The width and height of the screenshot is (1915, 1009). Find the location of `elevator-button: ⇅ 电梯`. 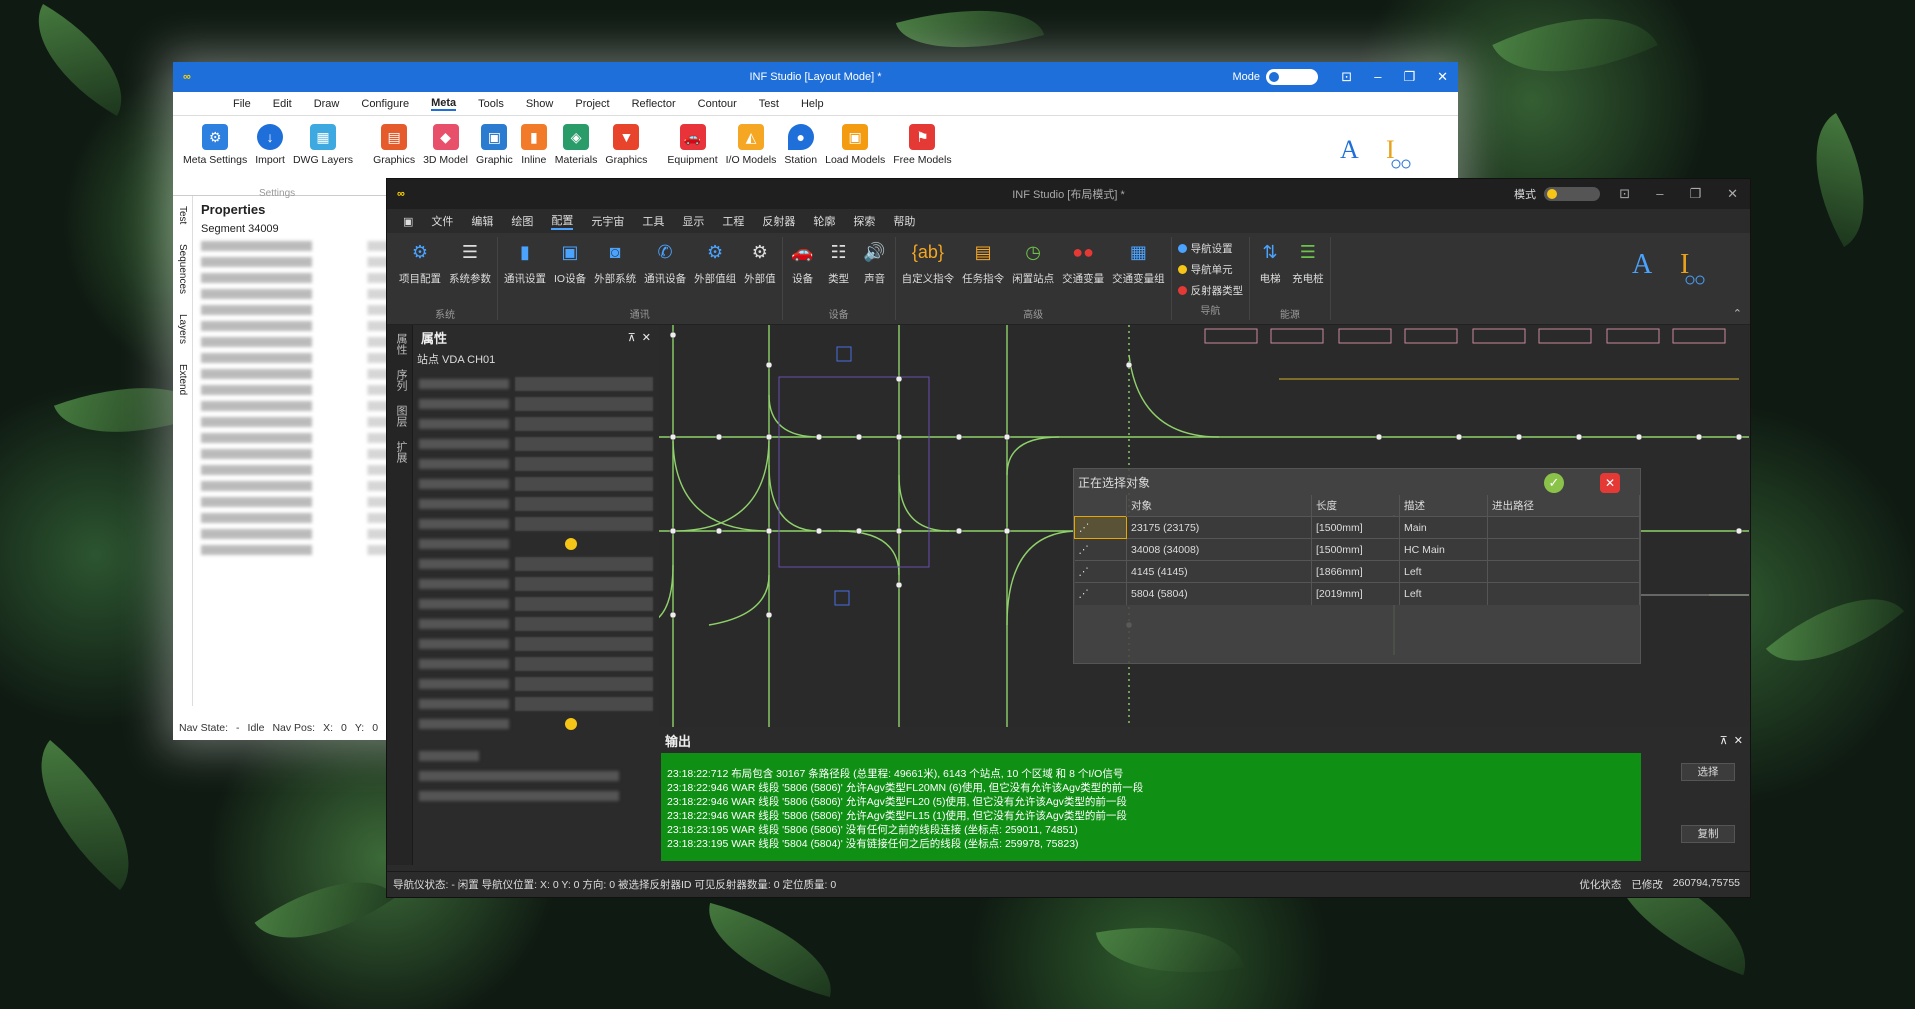

elevator-button: ⇅ 电梯 is located at coordinates (1270, 271).